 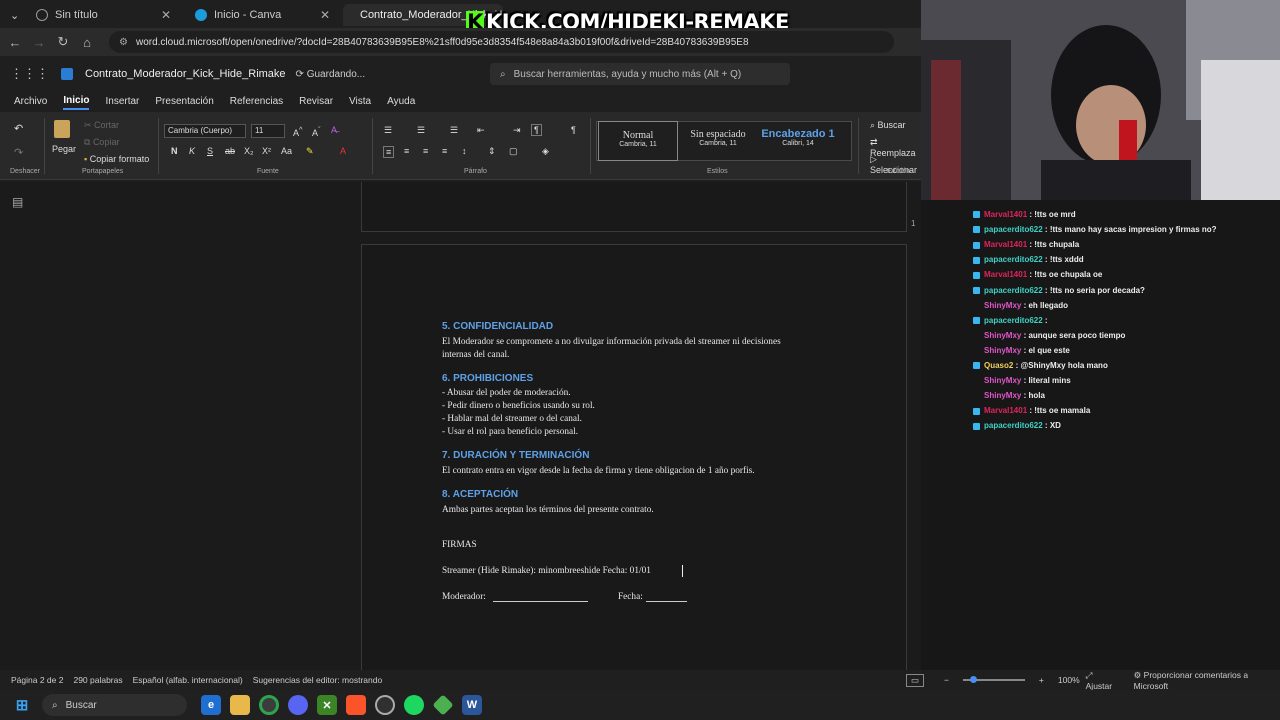 What do you see at coordinates (76, 102) in the screenshot?
I see `tab-inicio: Inicio` at bounding box center [76, 102].